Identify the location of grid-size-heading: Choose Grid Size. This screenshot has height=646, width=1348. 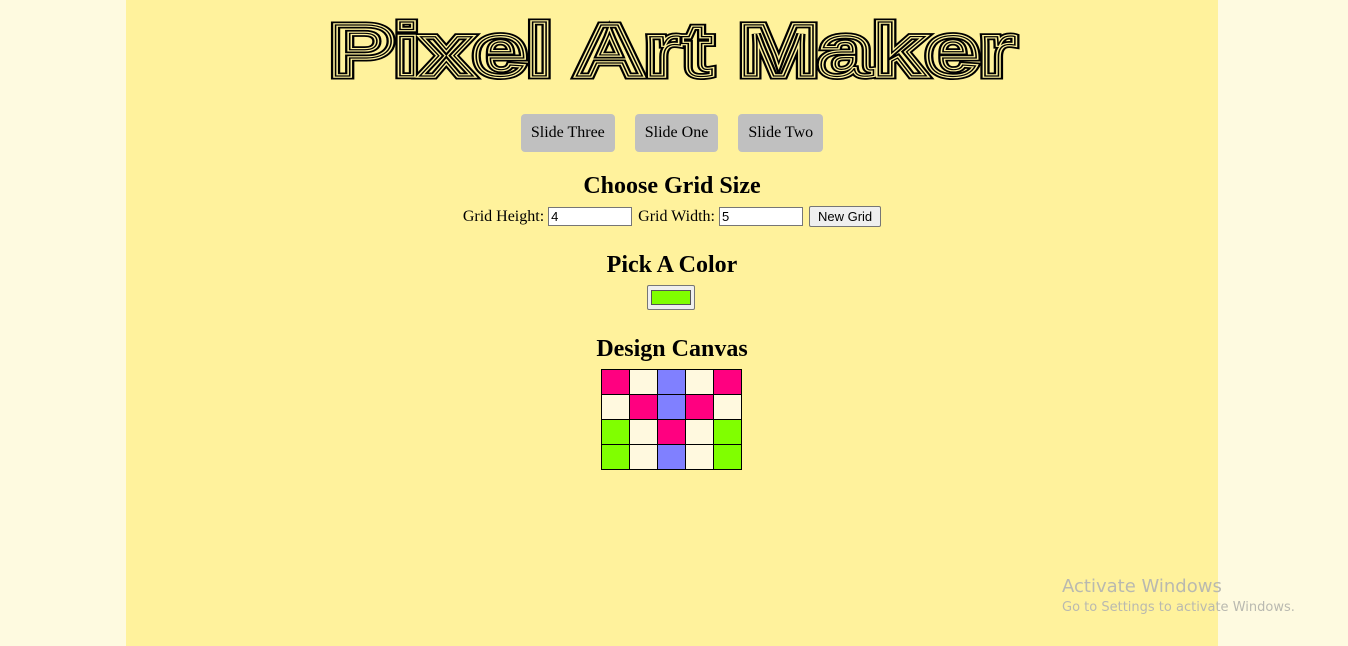
(672, 186).